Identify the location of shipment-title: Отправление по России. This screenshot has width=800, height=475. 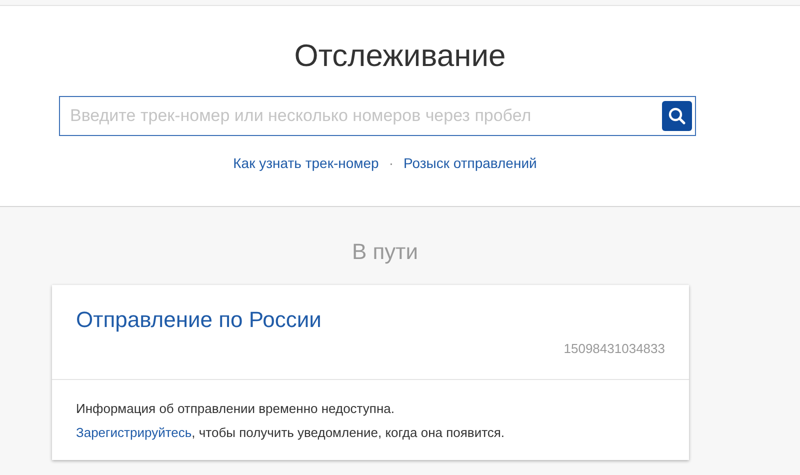
(199, 320).